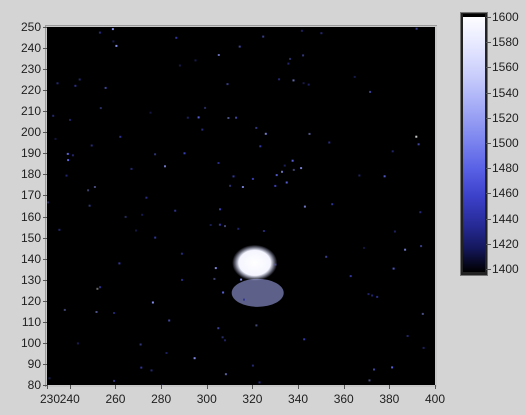 The height and width of the screenshot is (415, 526). Describe the element at coordinates (435, 399) in the screenshot. I see `x-tick-label: 400` at that location.